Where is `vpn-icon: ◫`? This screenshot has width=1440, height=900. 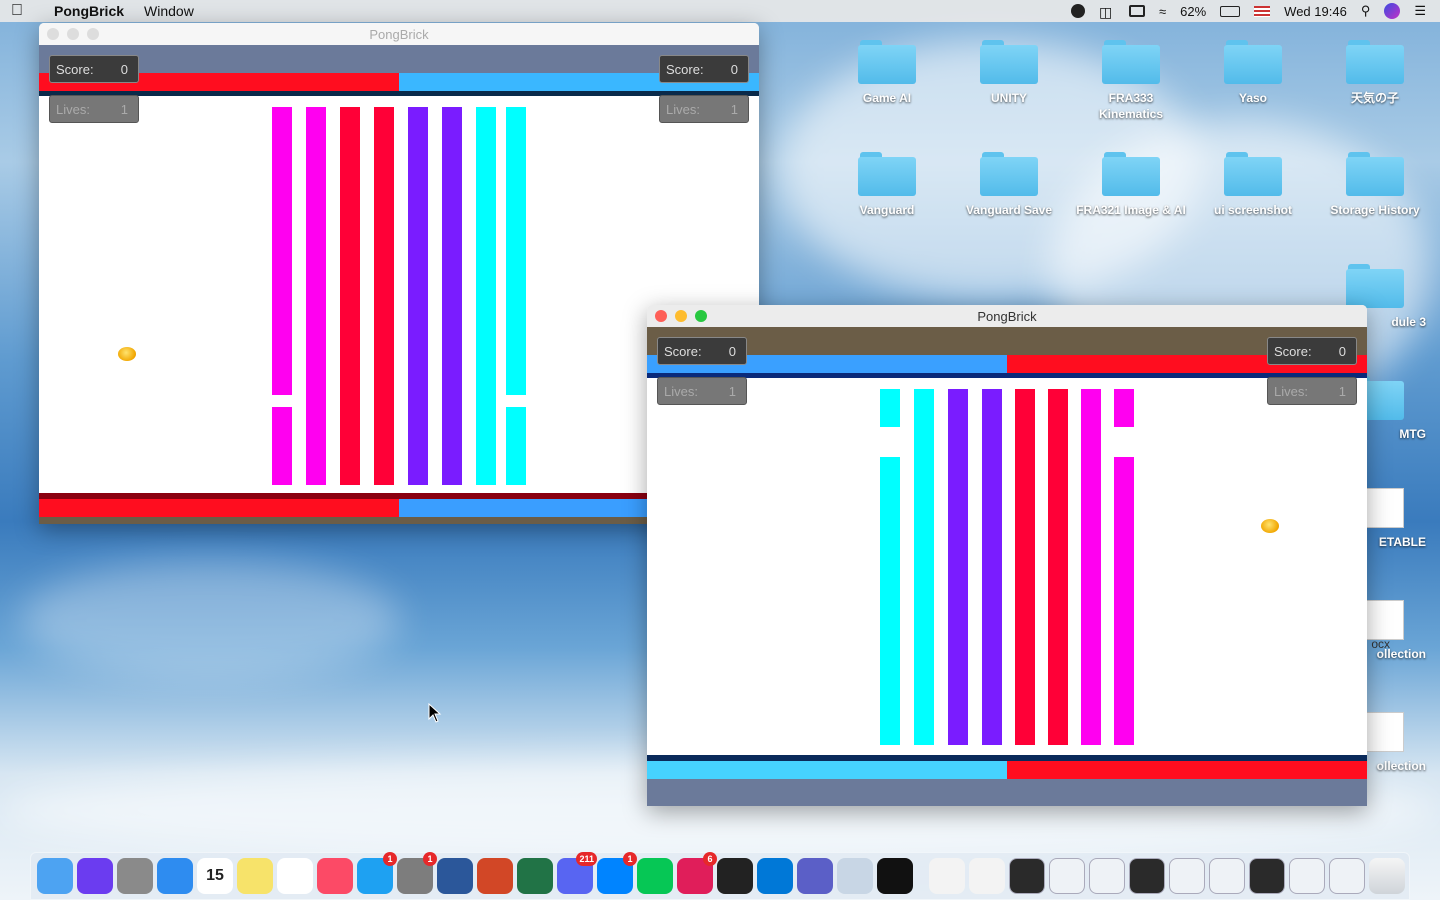
vpn-icon: ◫ is located at coordinates (1107, 12).